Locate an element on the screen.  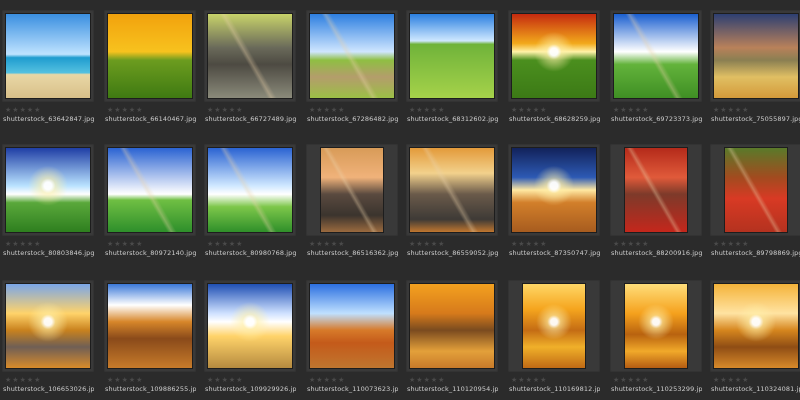
thumbnail-item: ★ ★ ★ ★ ★ shutterstock_109929926.jpg is located at coordinates (250, 336).